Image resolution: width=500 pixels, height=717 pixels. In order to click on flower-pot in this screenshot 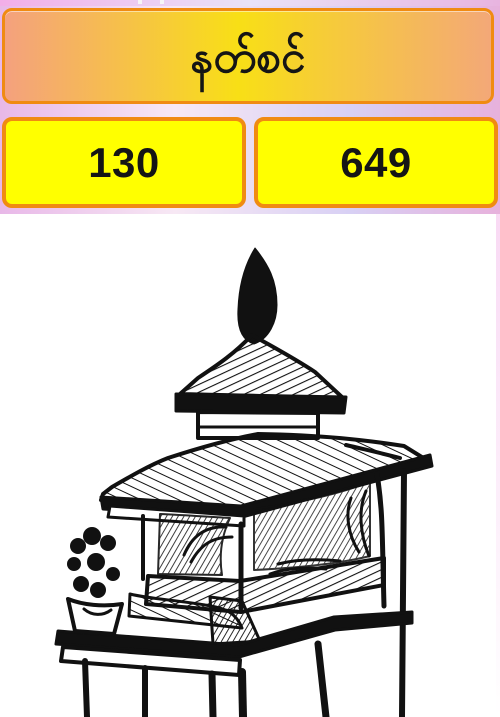, I will do `click(95, 616)`.